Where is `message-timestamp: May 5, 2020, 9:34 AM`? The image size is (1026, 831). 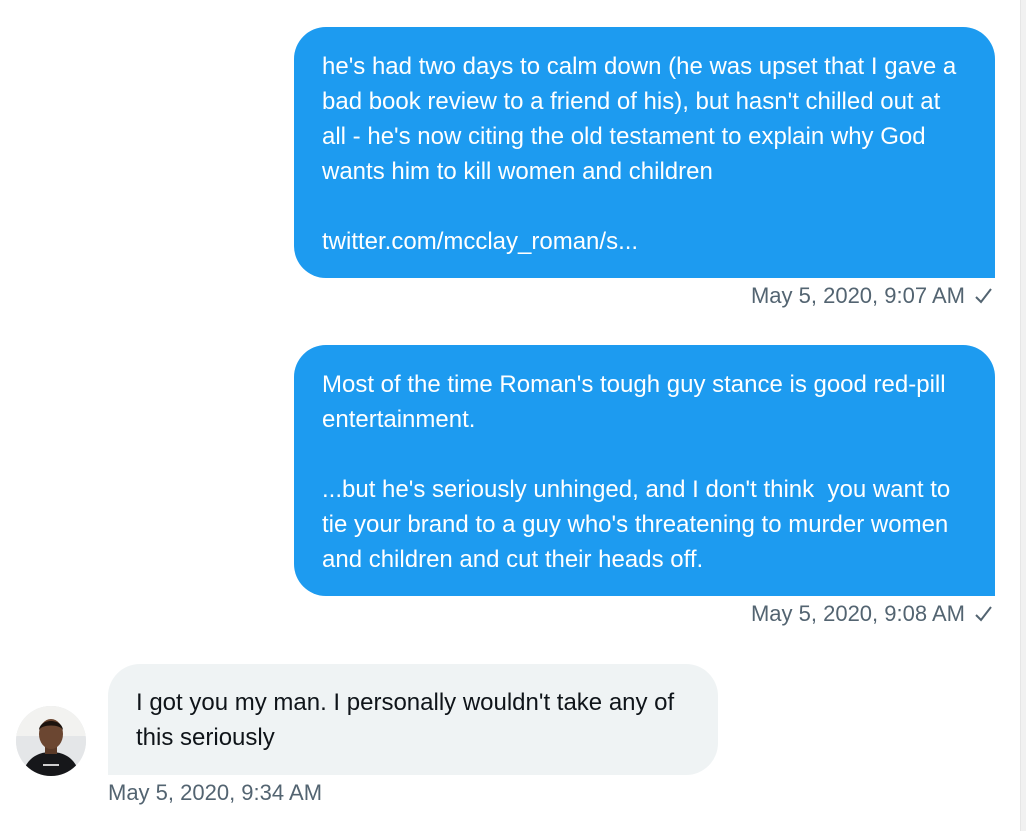 message-timestamp: May 5, 2020, 9:34 AM is located at coordinates (215, 792).